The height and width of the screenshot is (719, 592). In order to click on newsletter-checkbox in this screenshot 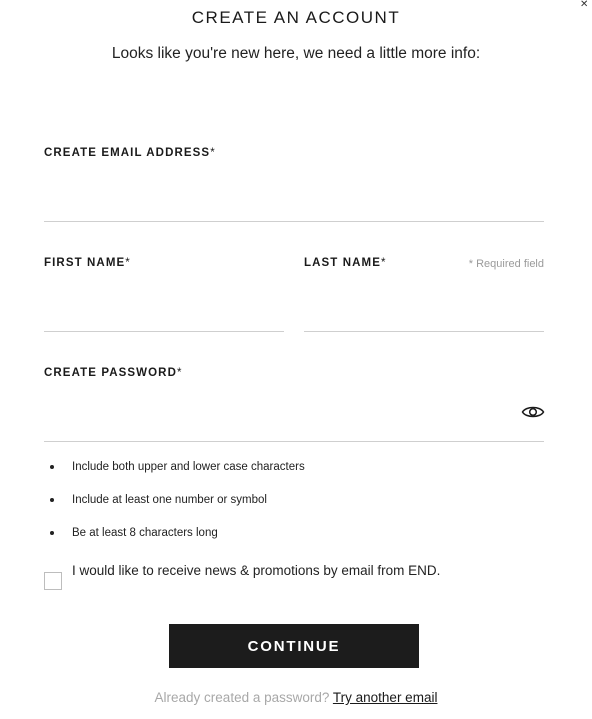, I will do `click(53, 581)`.